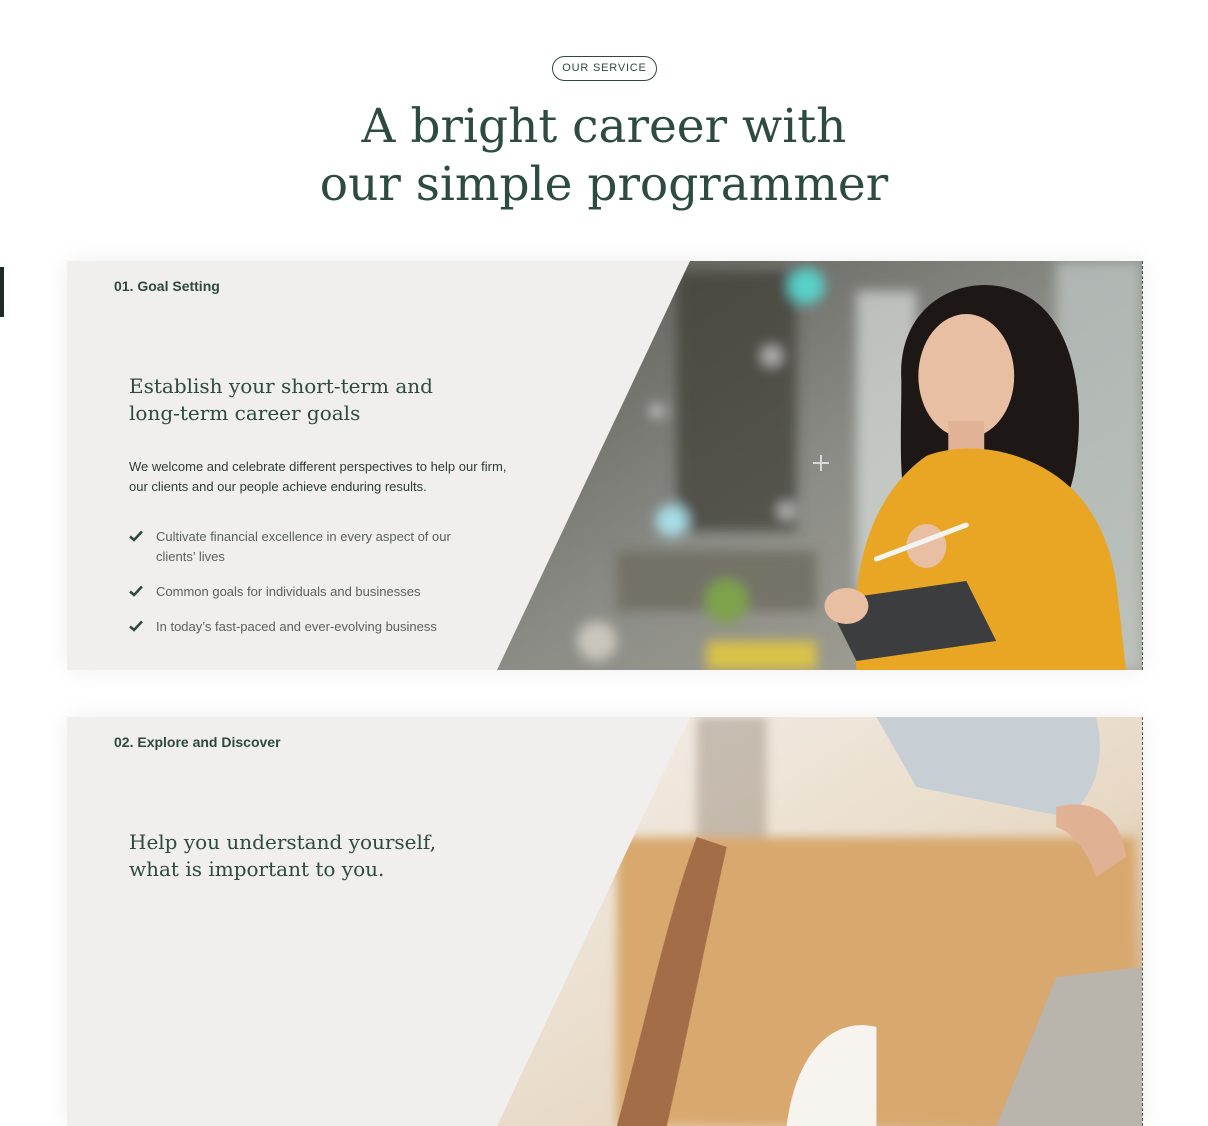  I want to click on plus-icon, so click(821, 463).